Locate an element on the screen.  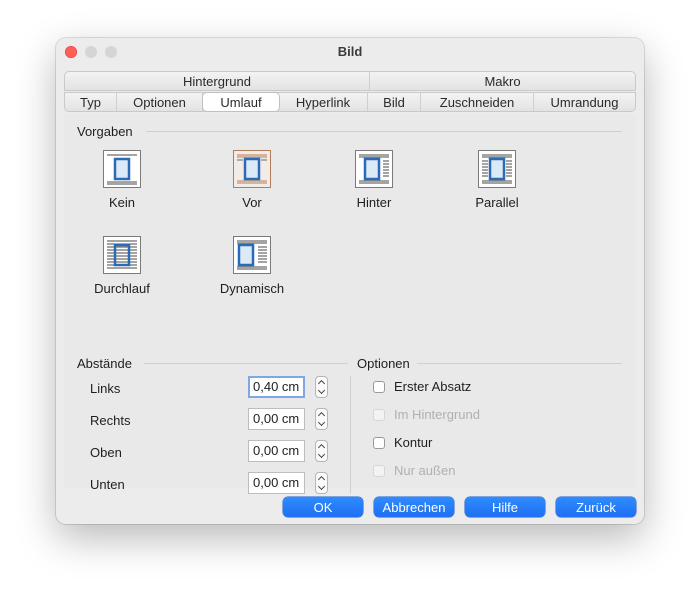
optionen-heading: Optionen is located at coordinates (383, 363).